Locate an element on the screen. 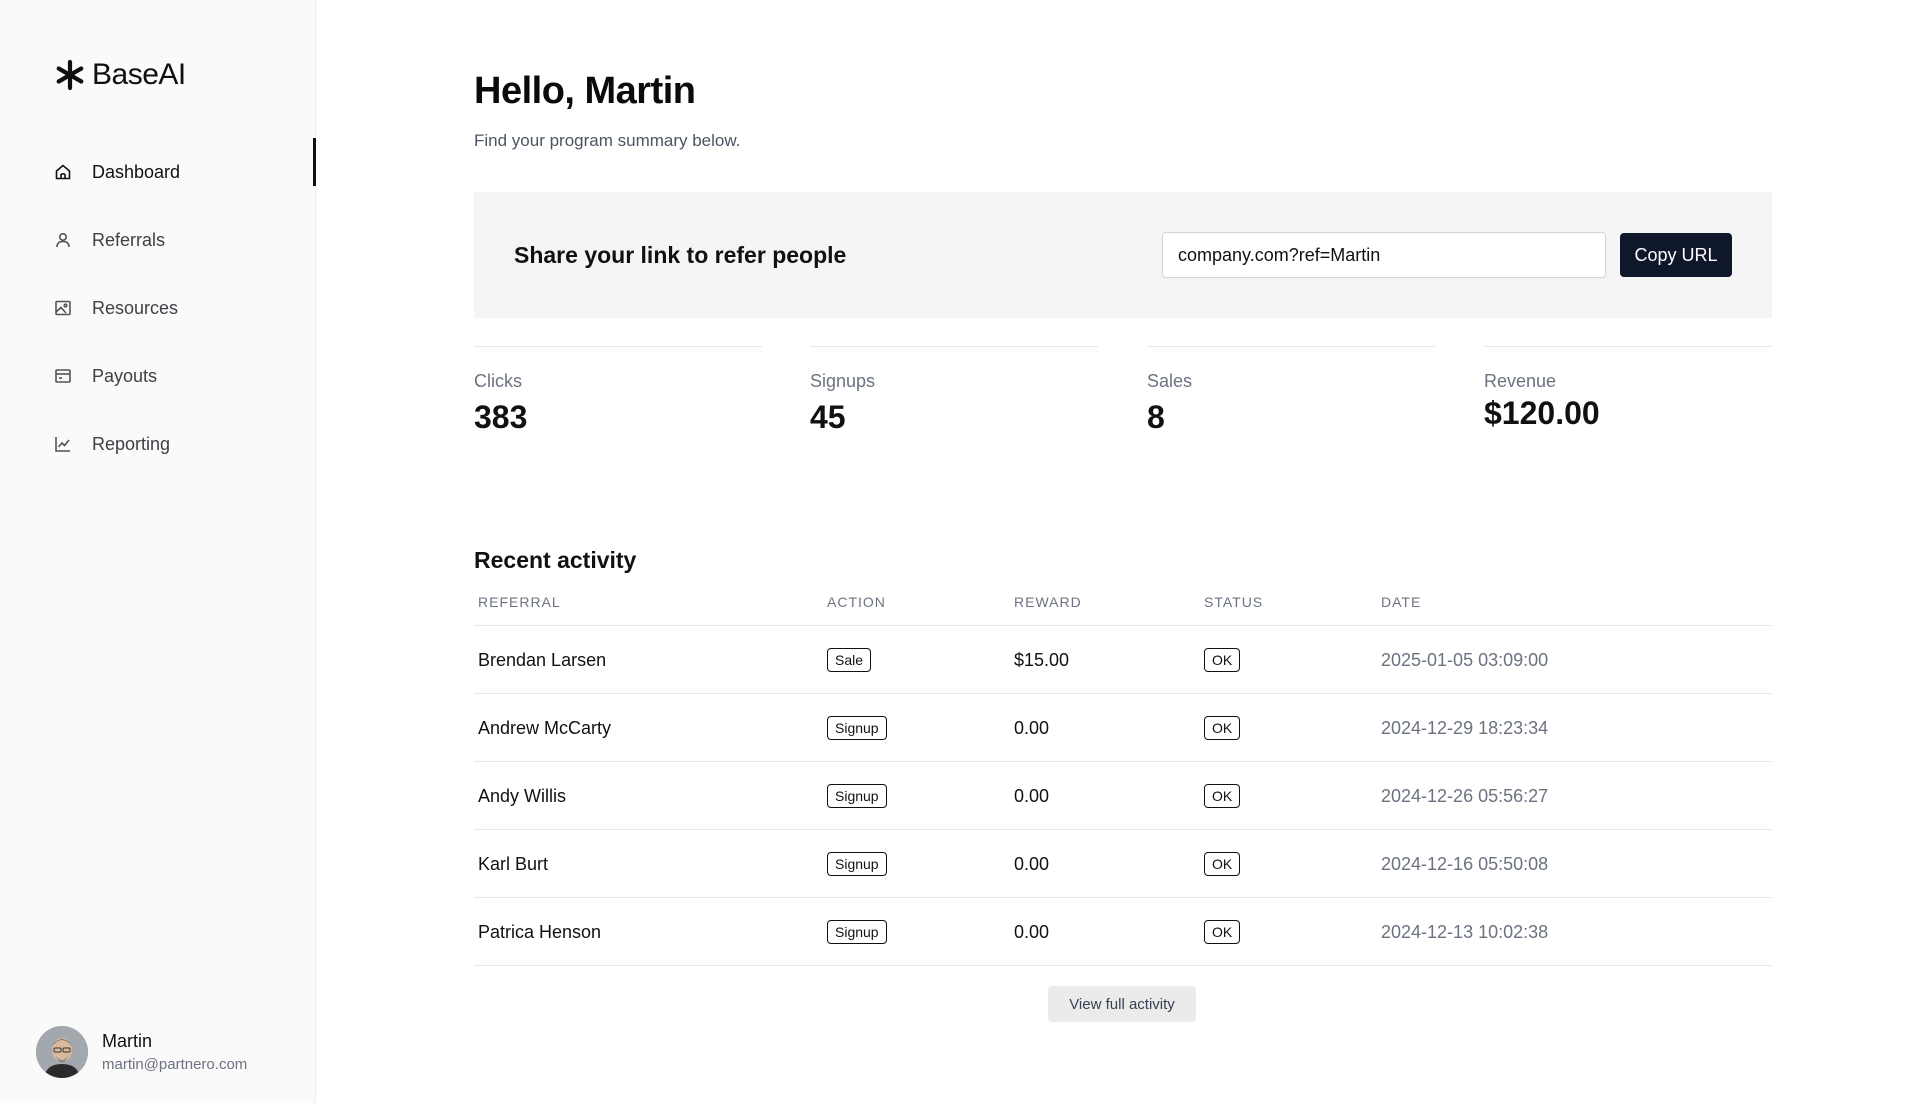 This screenshot has width=1920, height=1103. referral-name: Karl Burt is located at coordinates (513, 863).